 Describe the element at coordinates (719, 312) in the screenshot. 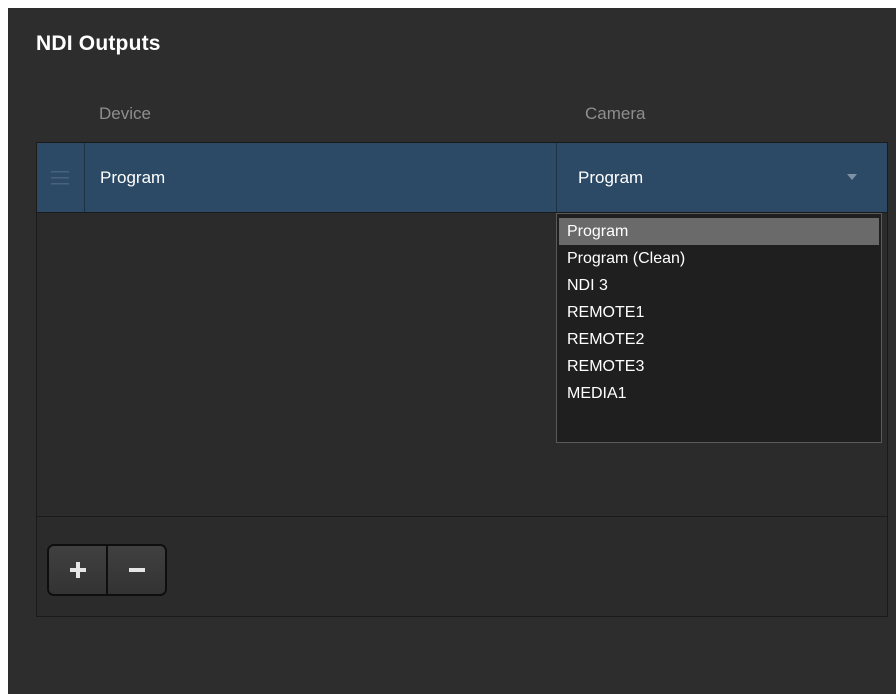

I see `dropdown-option-remote1: REMOTE1` at that location.